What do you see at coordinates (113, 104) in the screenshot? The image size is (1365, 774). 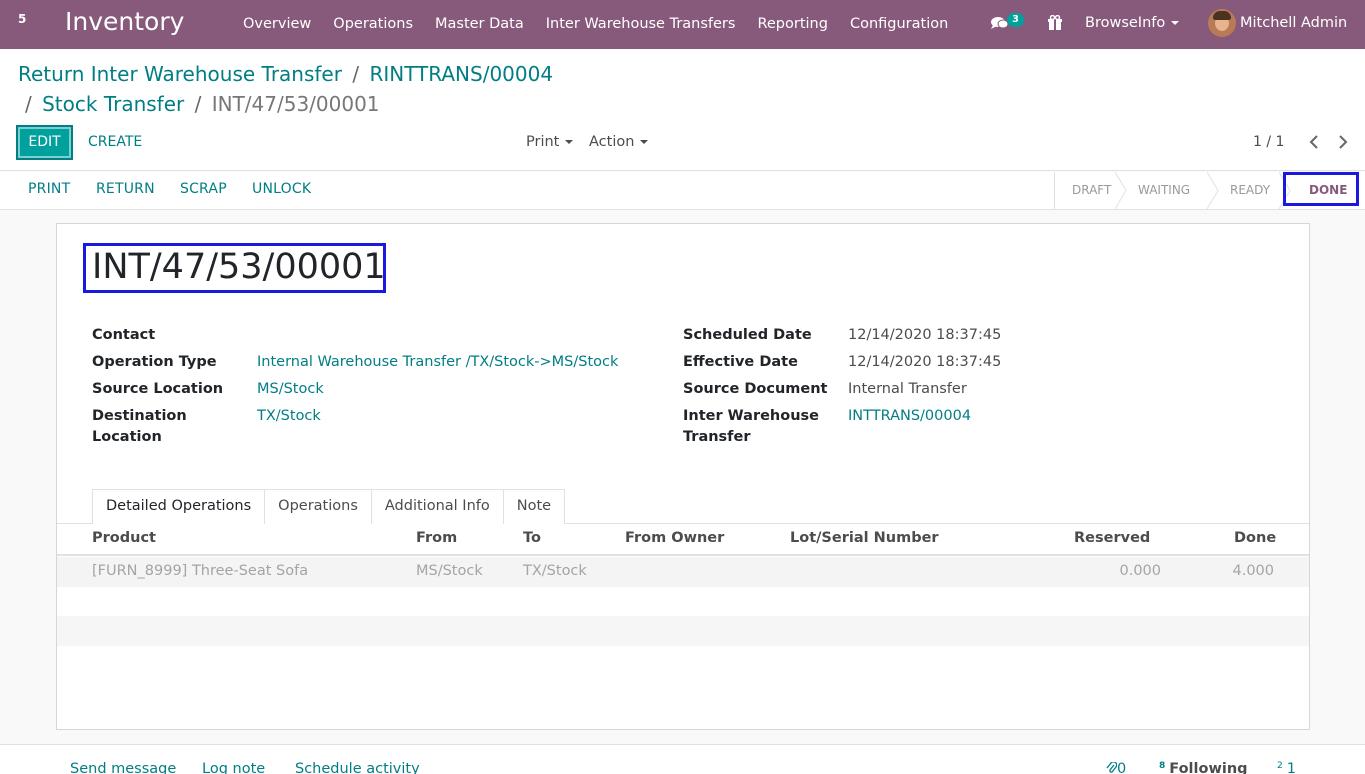 I see `breadcrumb-stock-transfer: Stock Transfer` at bounding box center [113, 104].